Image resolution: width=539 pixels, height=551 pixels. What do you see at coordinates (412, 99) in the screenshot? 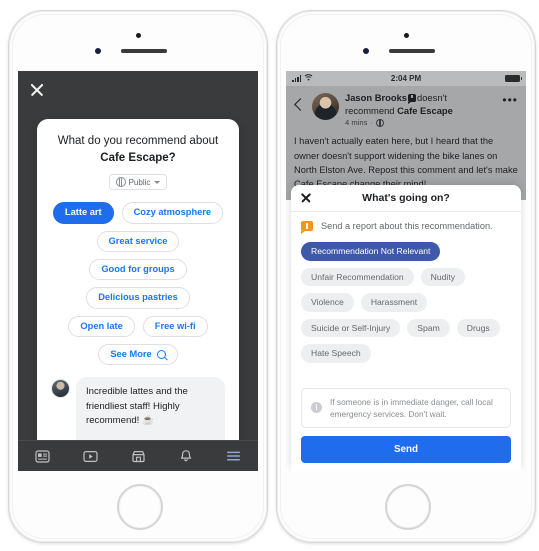
I see `recommendation-badge-icon` at bounding box center [412, 99].